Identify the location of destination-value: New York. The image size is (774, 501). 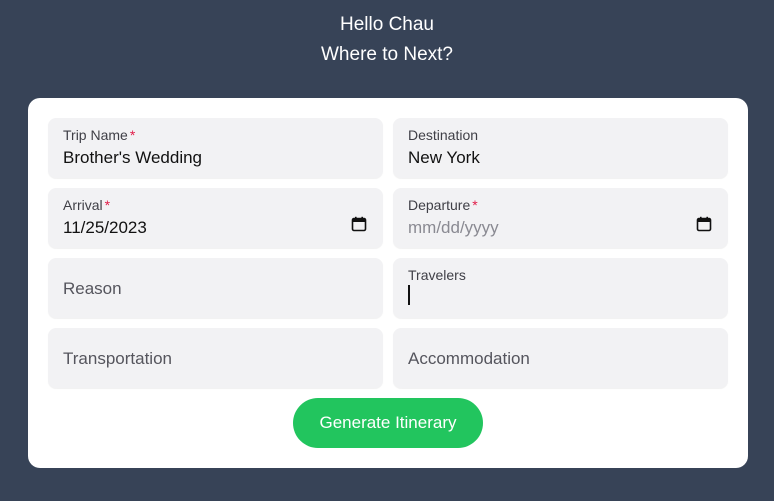
(444, 157).